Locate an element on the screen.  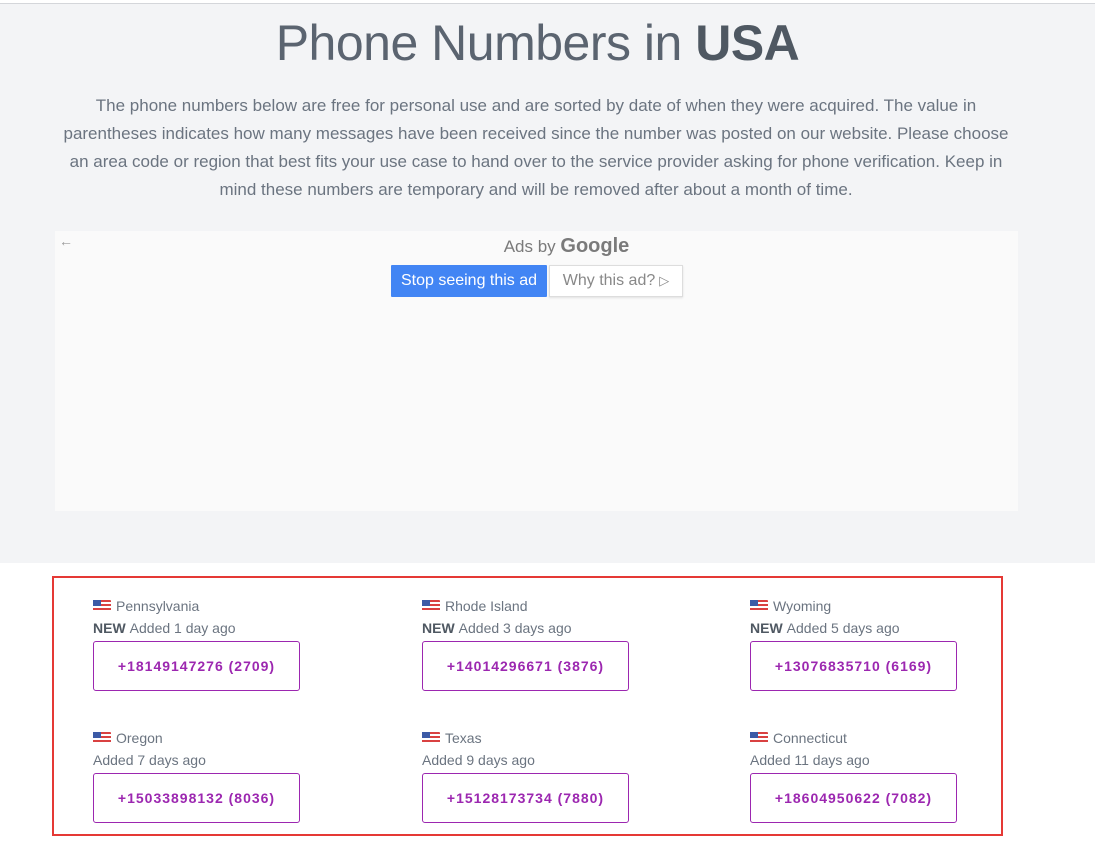
phone-number-button: +13076835710 (6169) is located at coordinates (853, 666).